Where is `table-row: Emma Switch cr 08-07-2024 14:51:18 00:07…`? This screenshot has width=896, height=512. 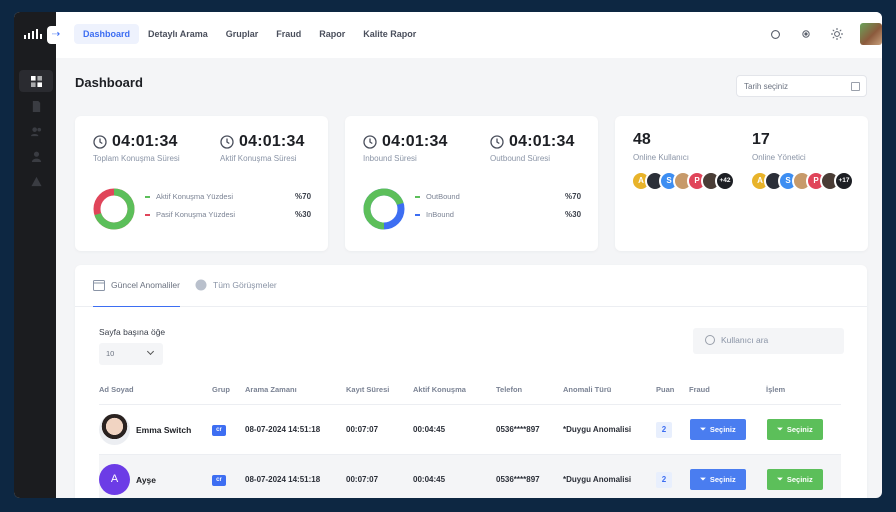 table-row: Emma Switch cr 08-07-2024 14:51:18 00:07… is located at coordinates (470, 429).